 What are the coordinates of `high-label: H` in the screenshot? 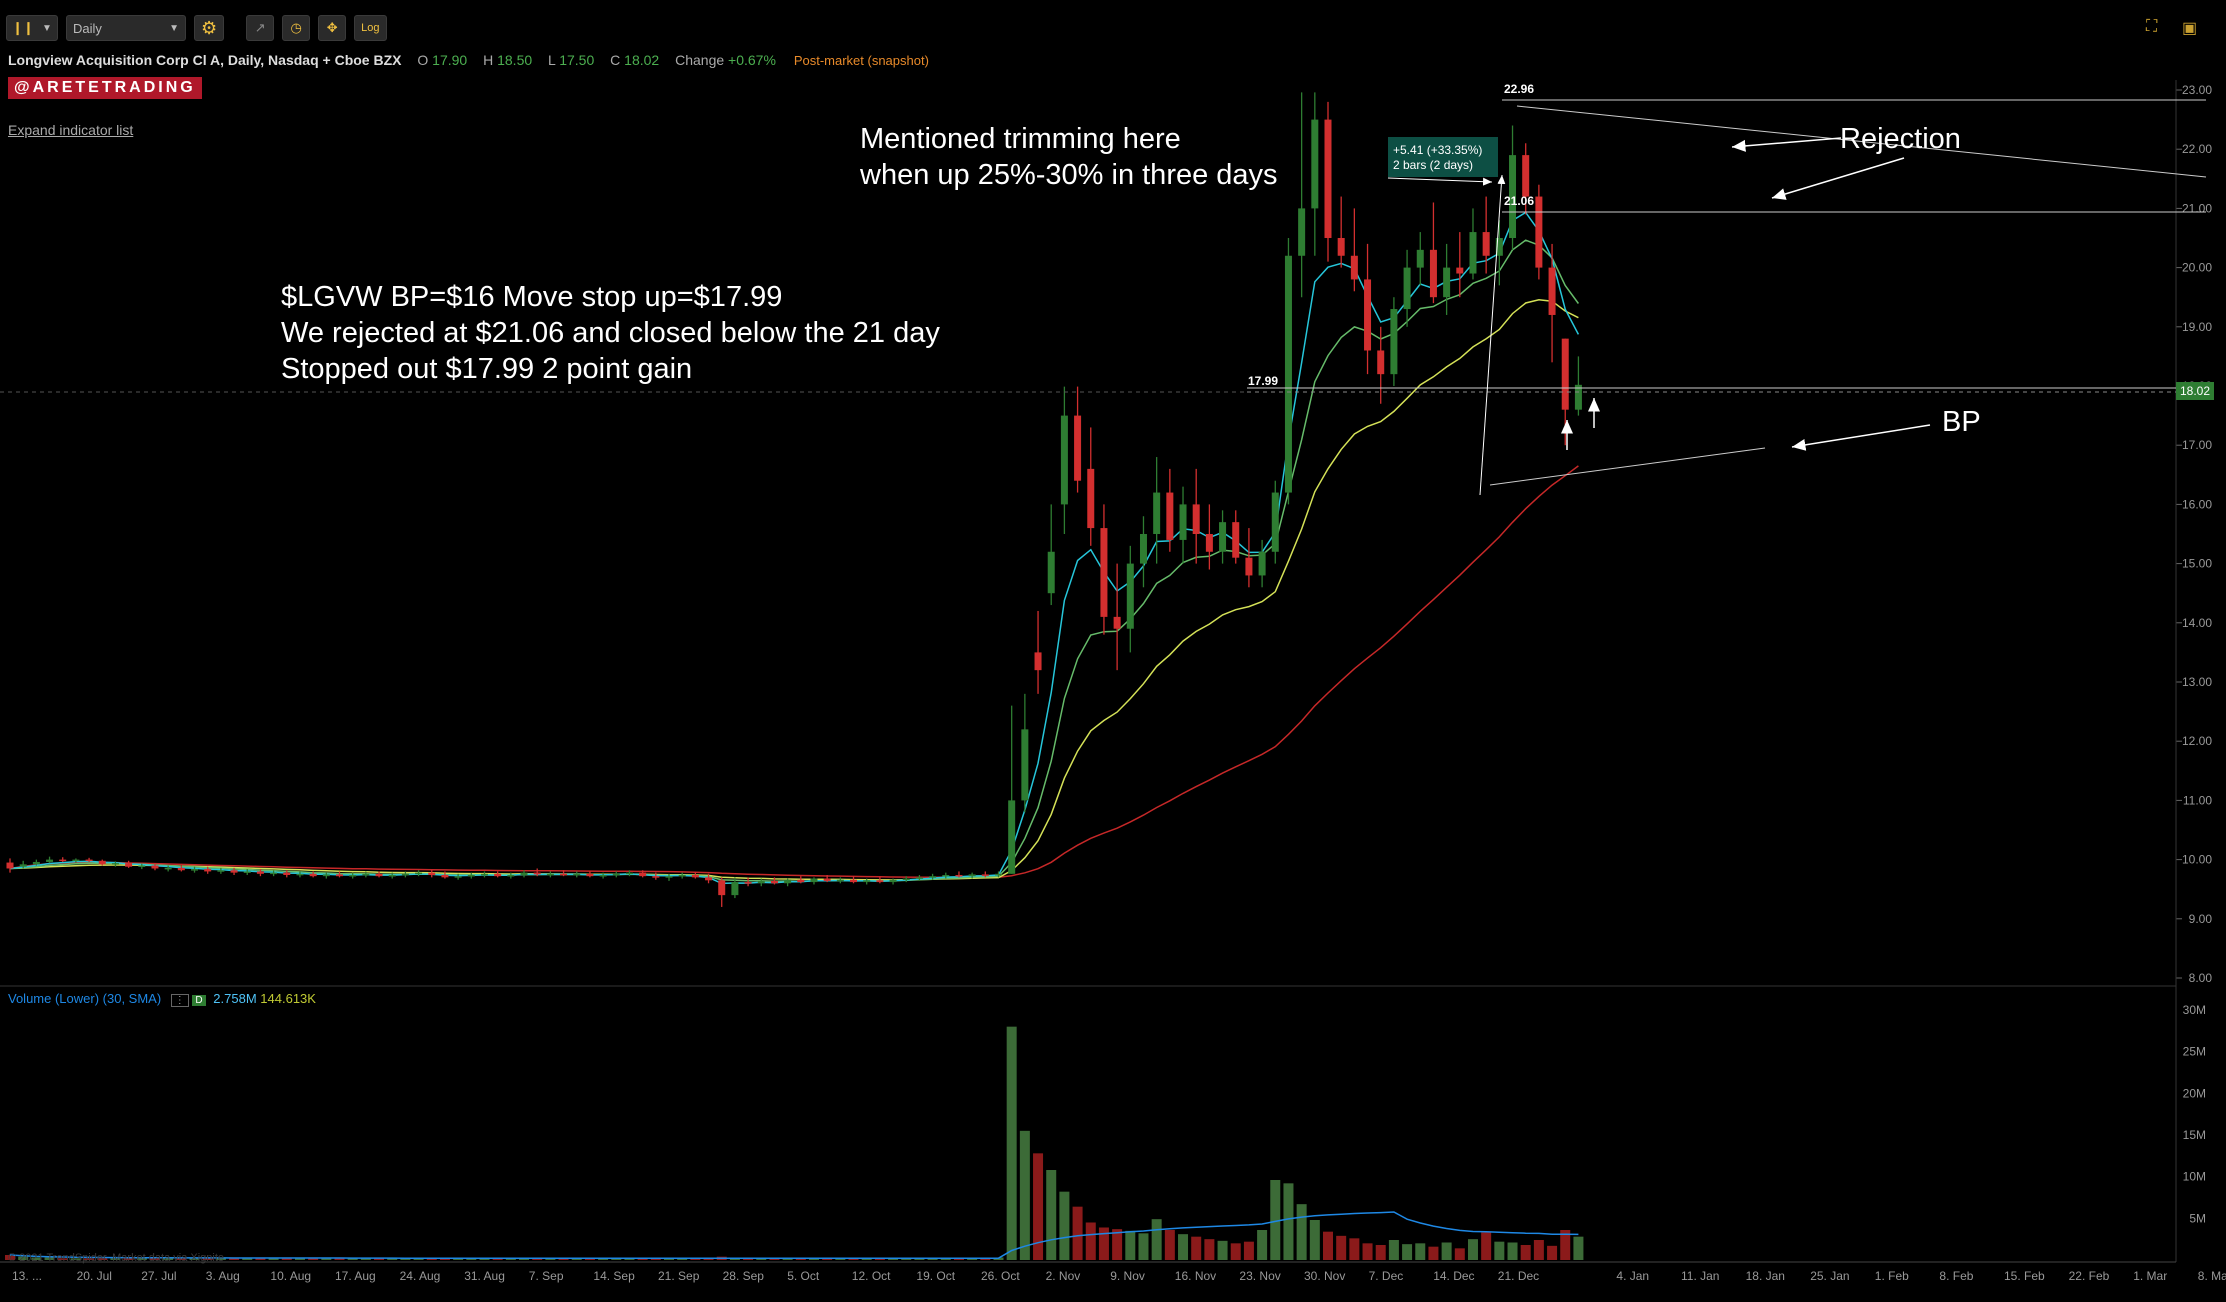 It's located at (488, 60).